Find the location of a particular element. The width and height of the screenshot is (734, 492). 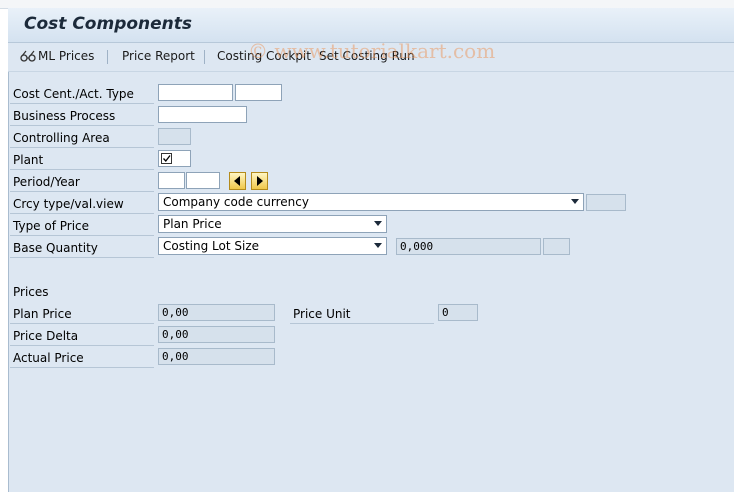

business-process-field is located at coordinates (202, 114).